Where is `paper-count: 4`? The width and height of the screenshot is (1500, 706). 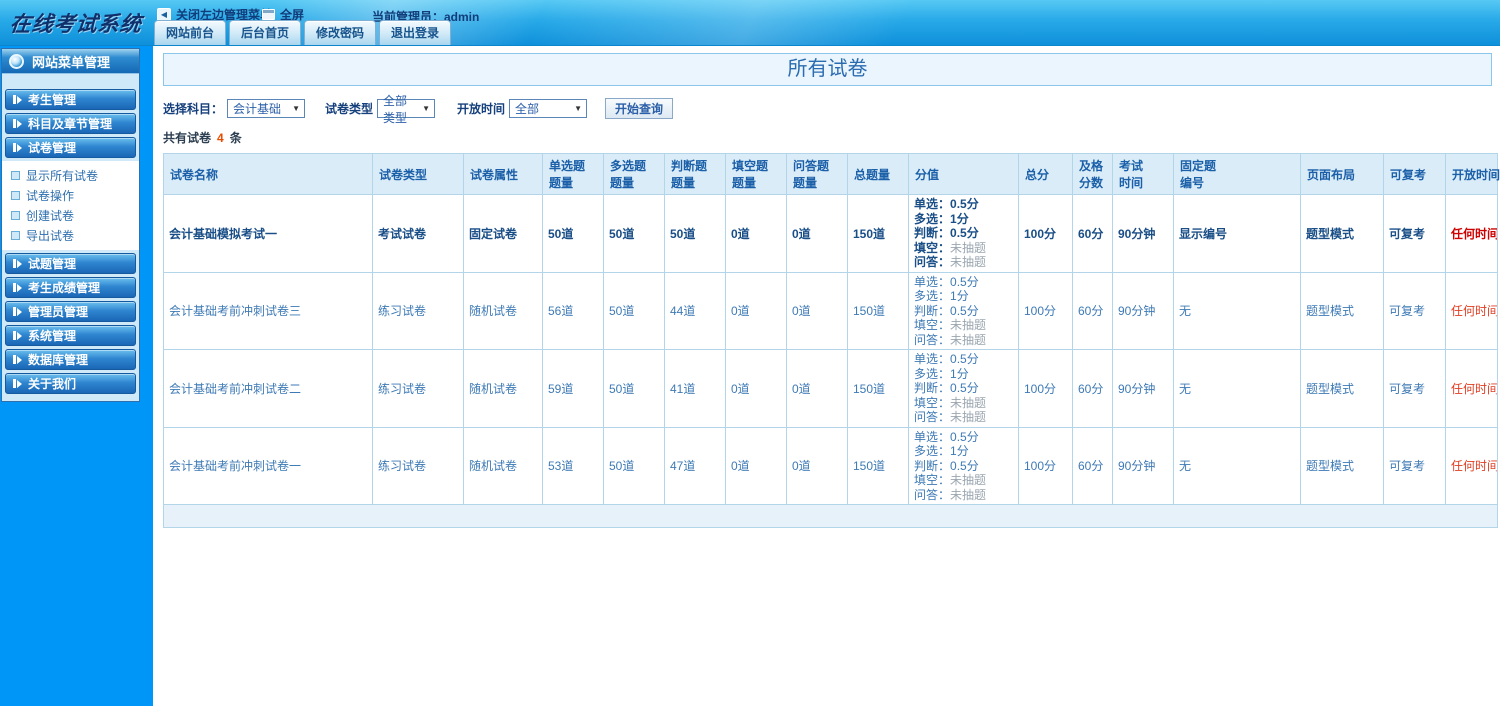
paper-count: 4 is located at coordinates (220, 138).